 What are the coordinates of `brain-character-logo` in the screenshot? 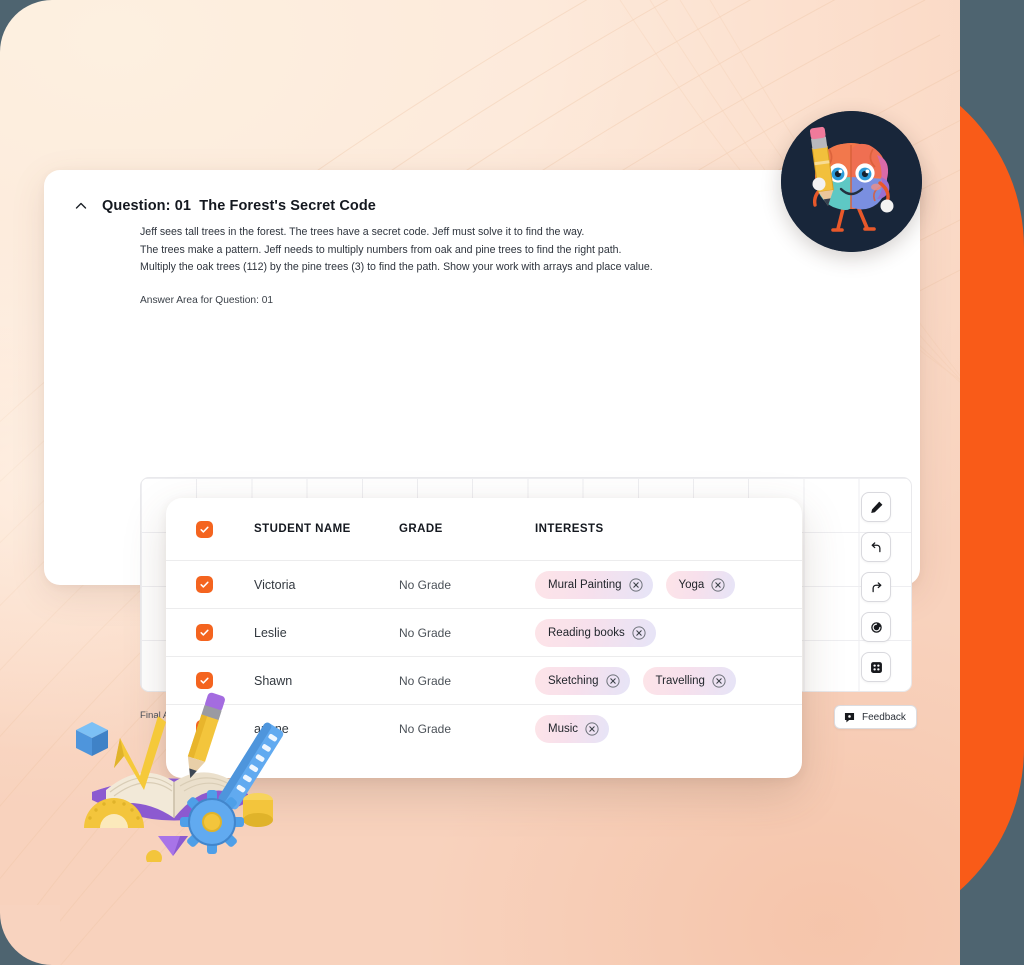 It's located at (851, 181).